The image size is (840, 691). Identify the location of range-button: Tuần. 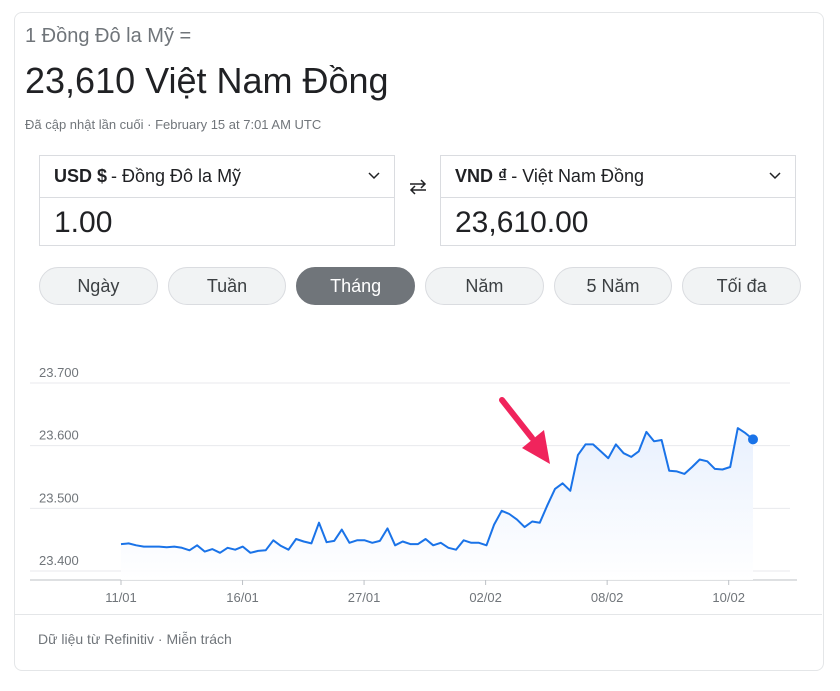
(227, 286).